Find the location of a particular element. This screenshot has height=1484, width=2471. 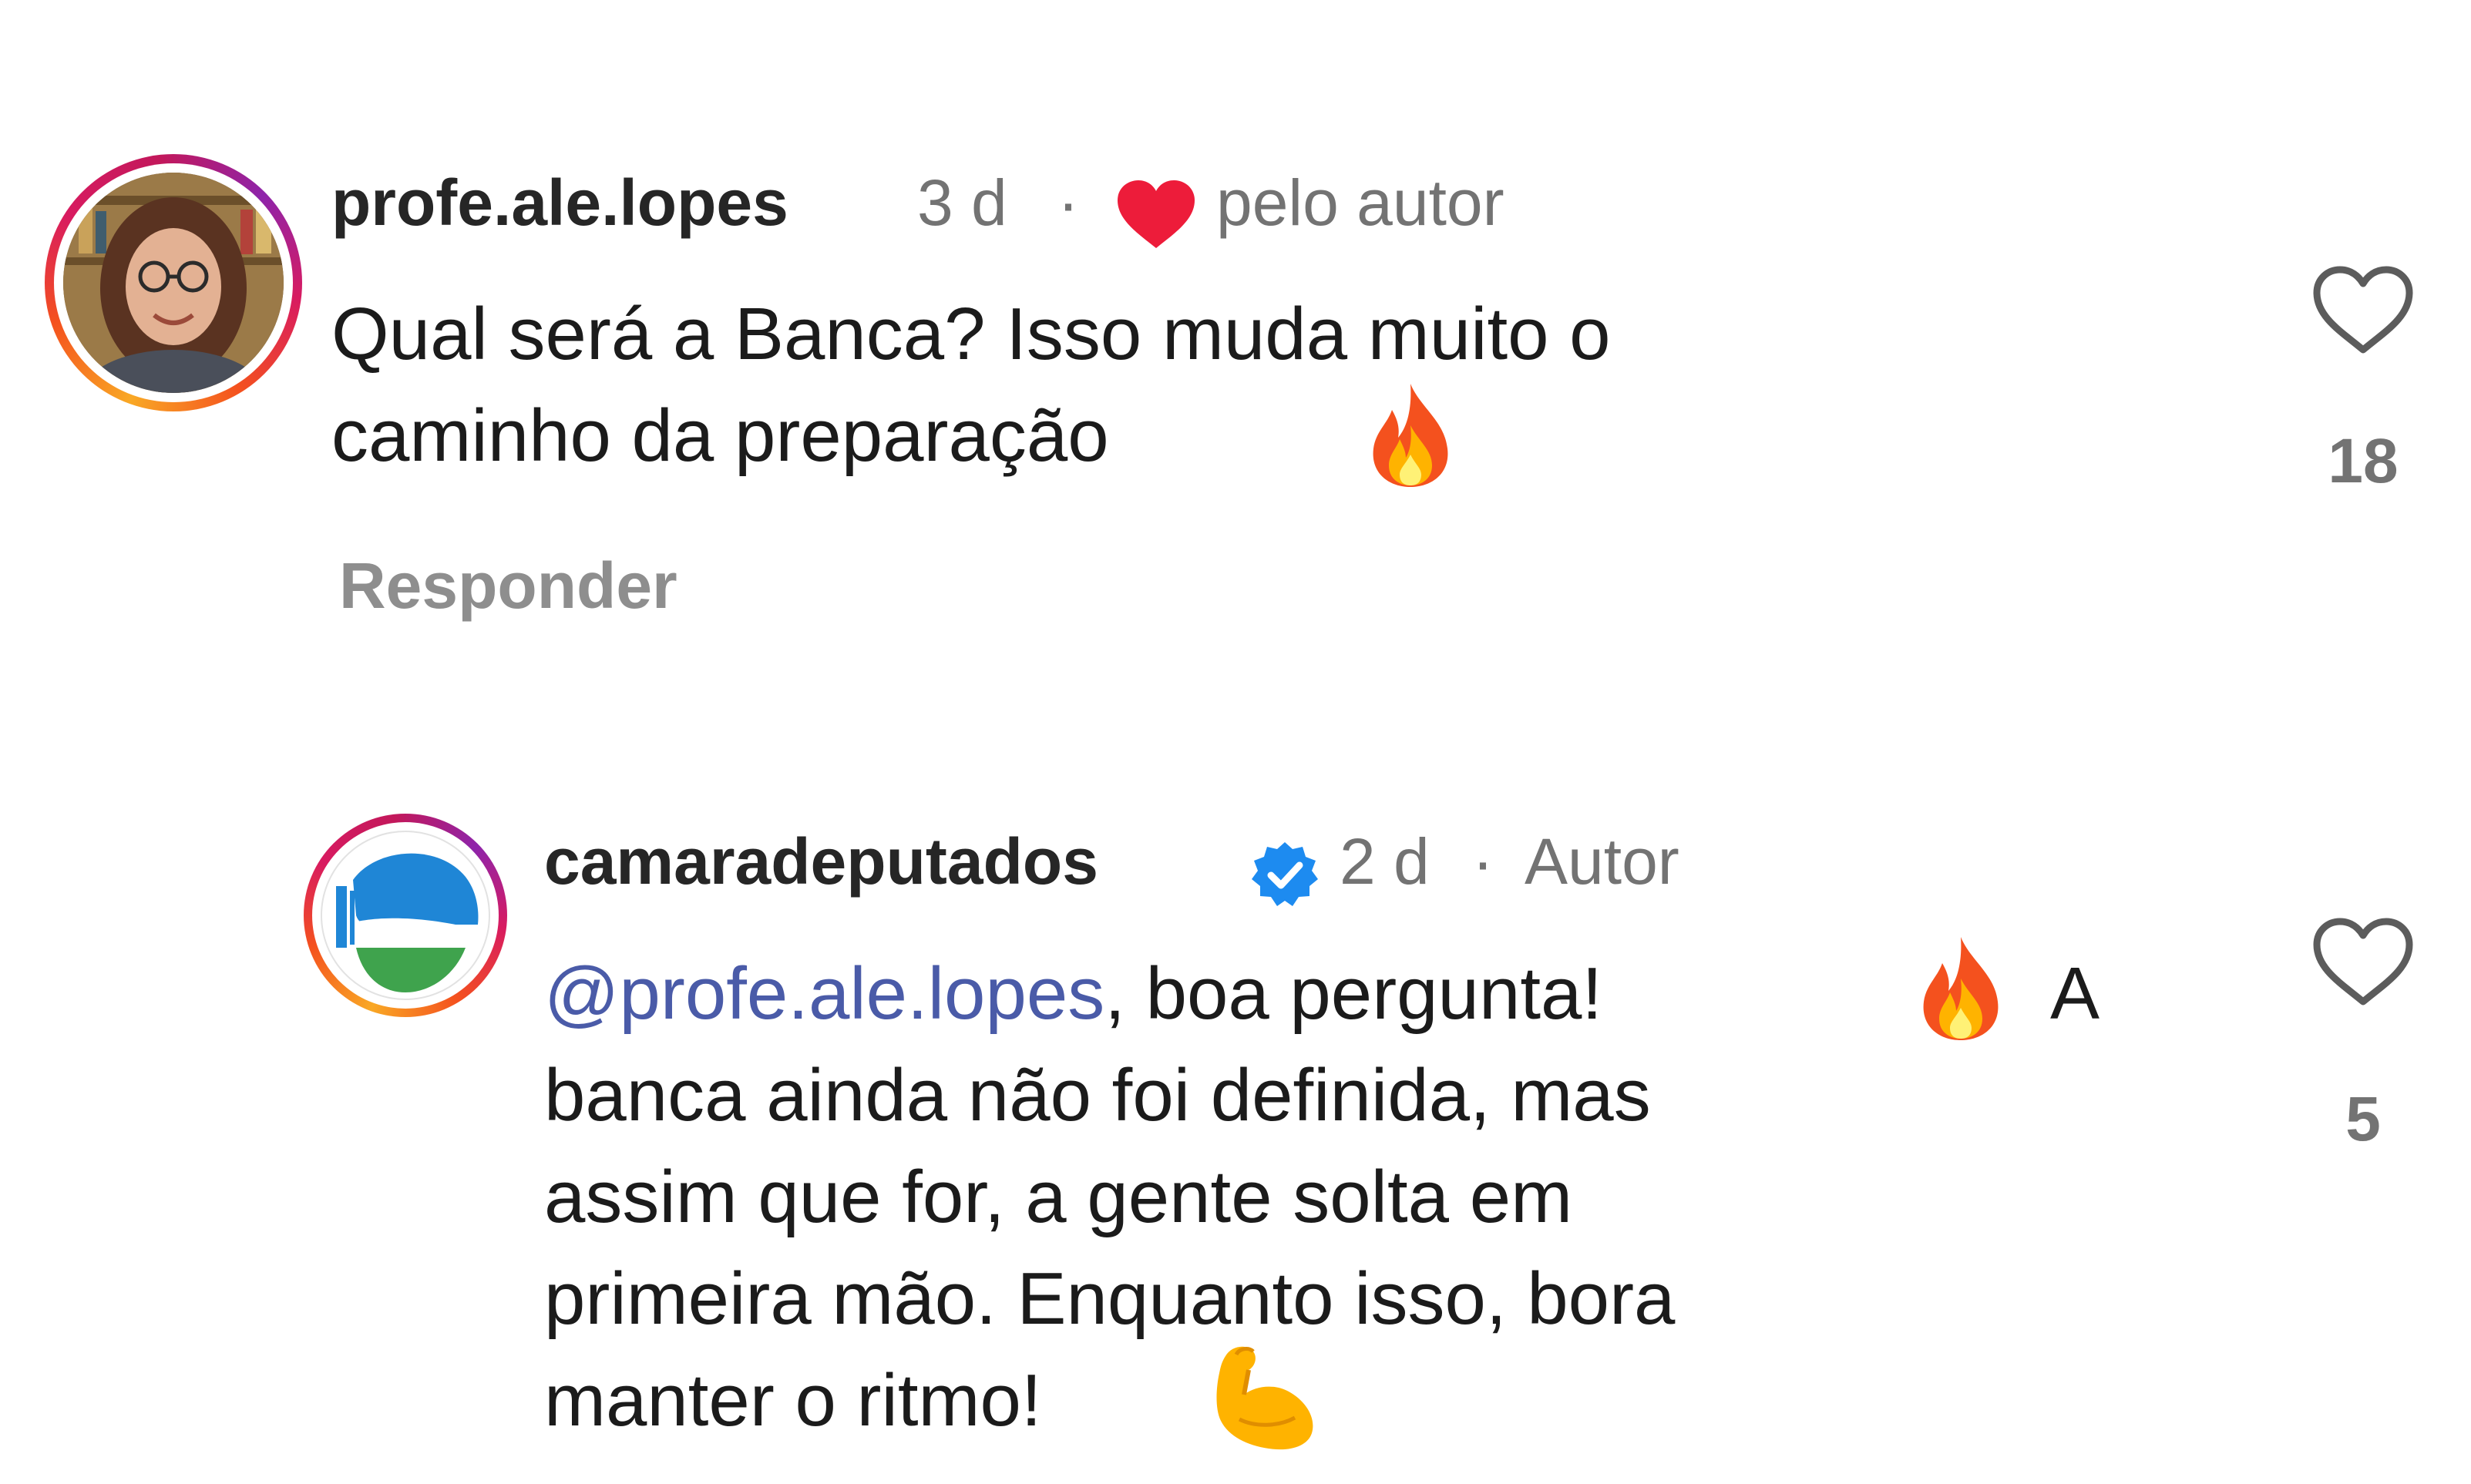

profile-photo is located at coordinates (173, 283).